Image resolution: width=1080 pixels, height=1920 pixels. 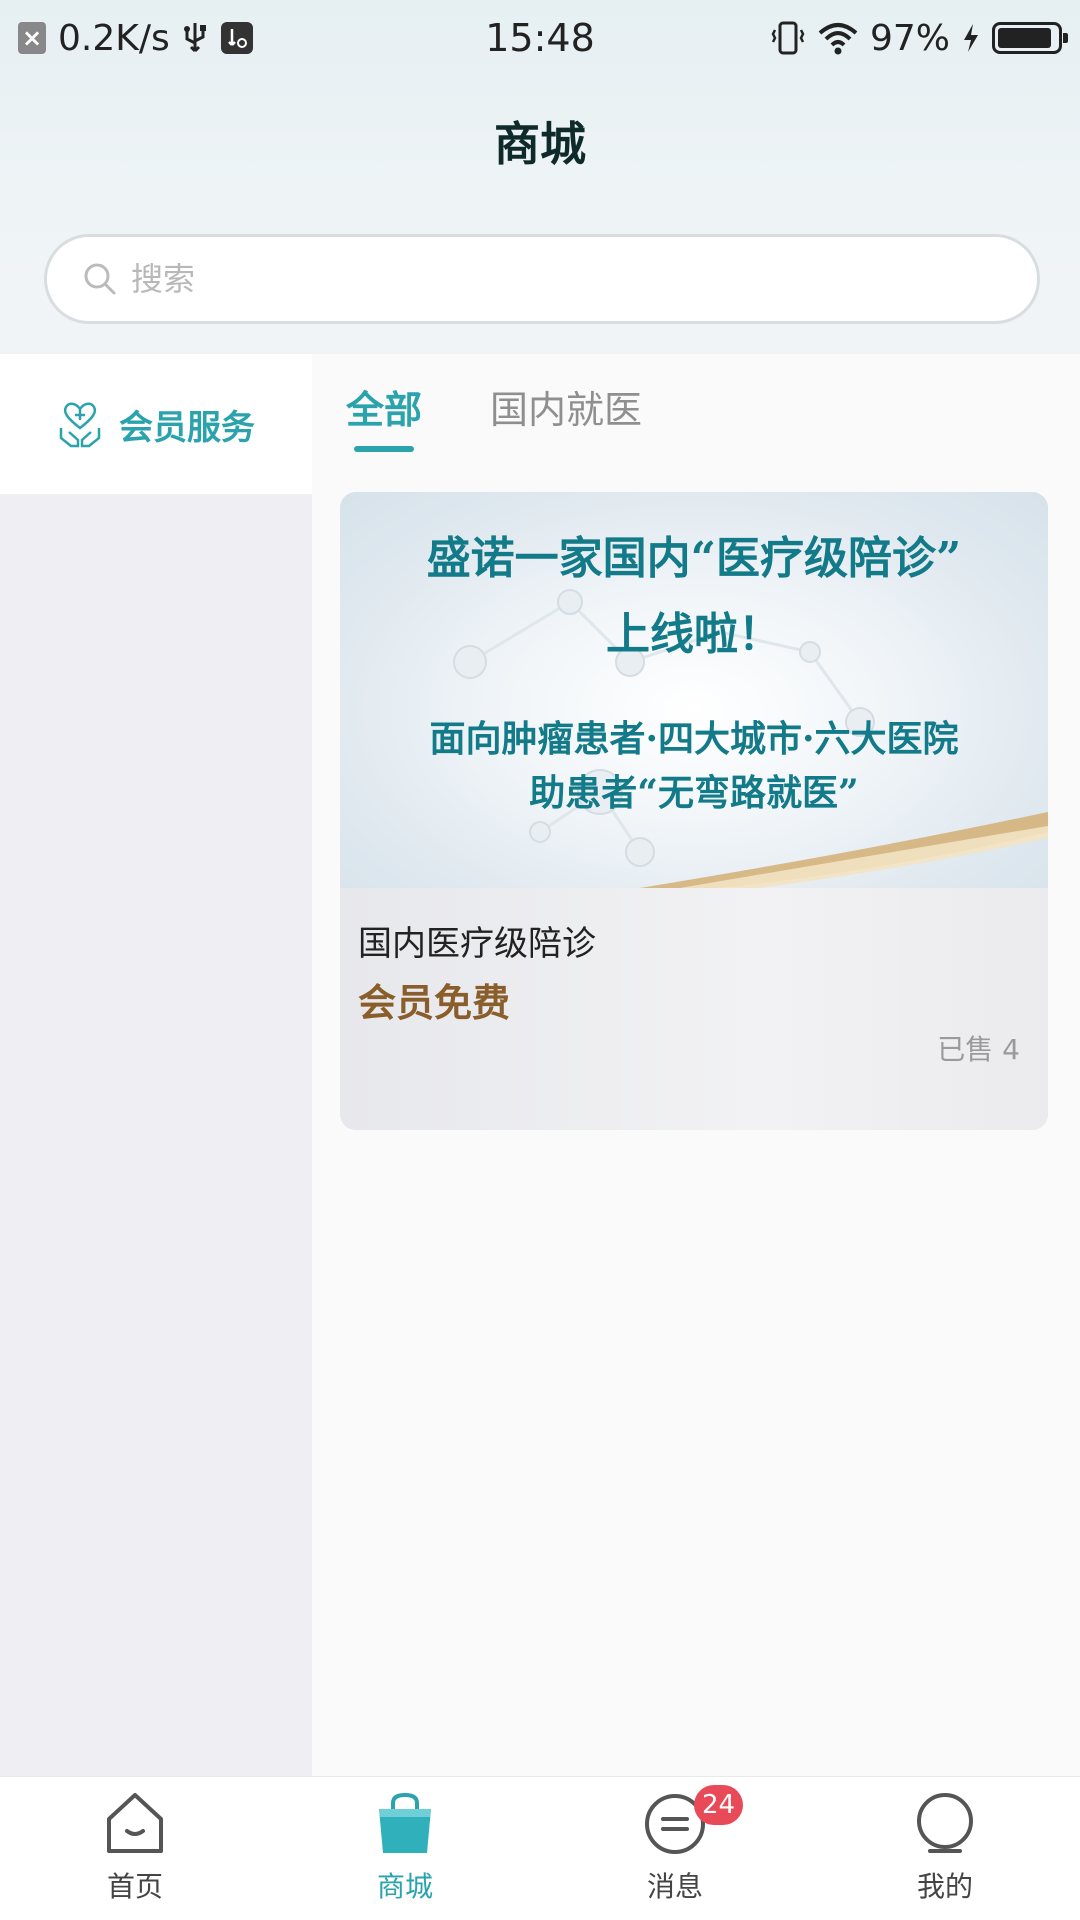 I want to click on status-left: × 0.2K/s, so click(x=136, y=38).